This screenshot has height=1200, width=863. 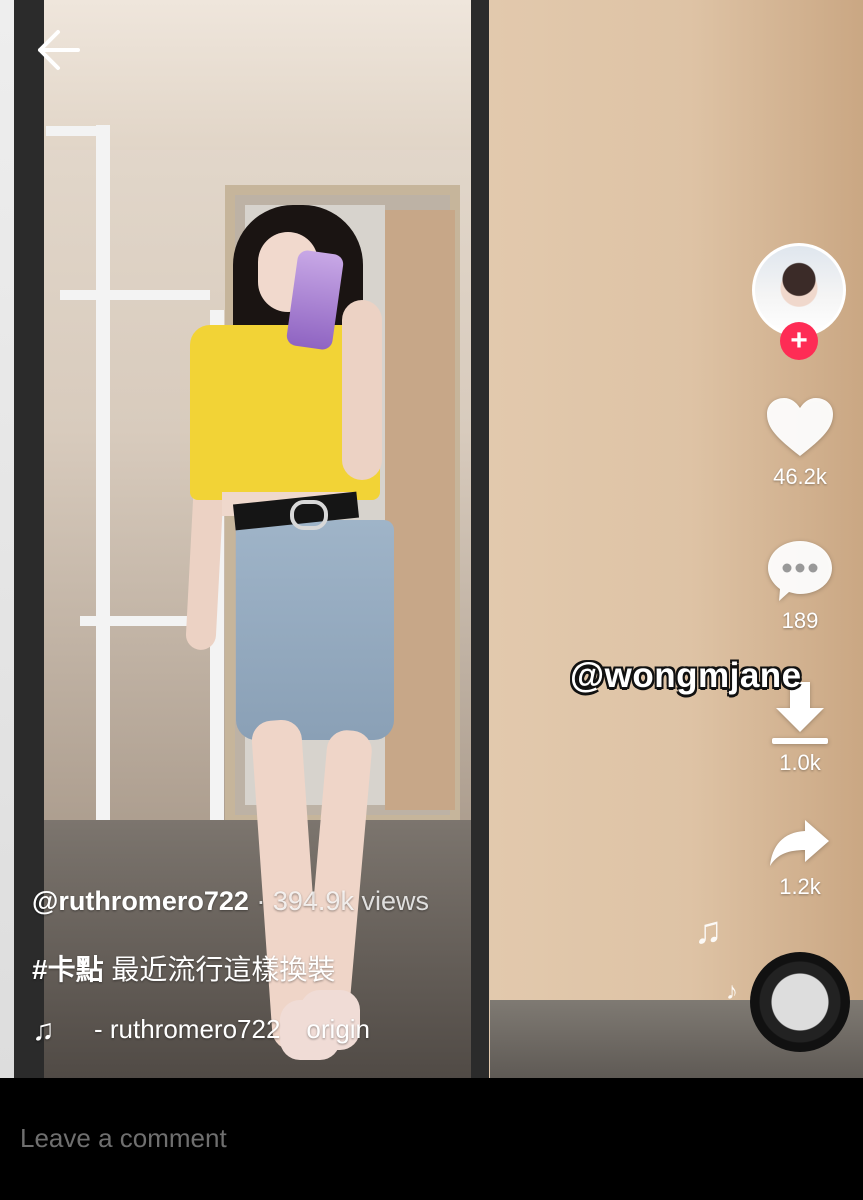 I want to click on person-arm, so click(x=362, y=390).